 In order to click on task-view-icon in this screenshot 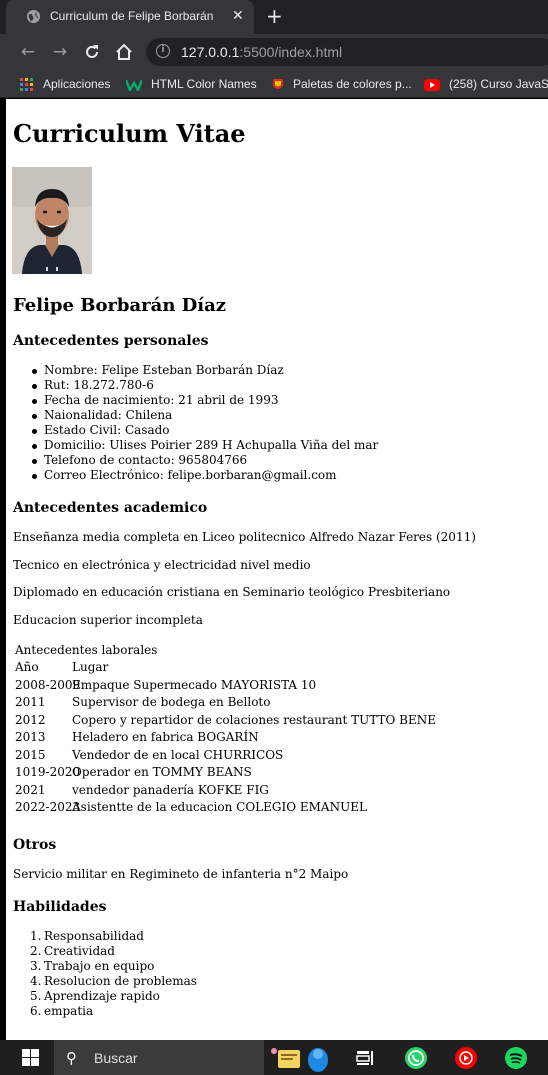, I will do `click(365, 1058)`.